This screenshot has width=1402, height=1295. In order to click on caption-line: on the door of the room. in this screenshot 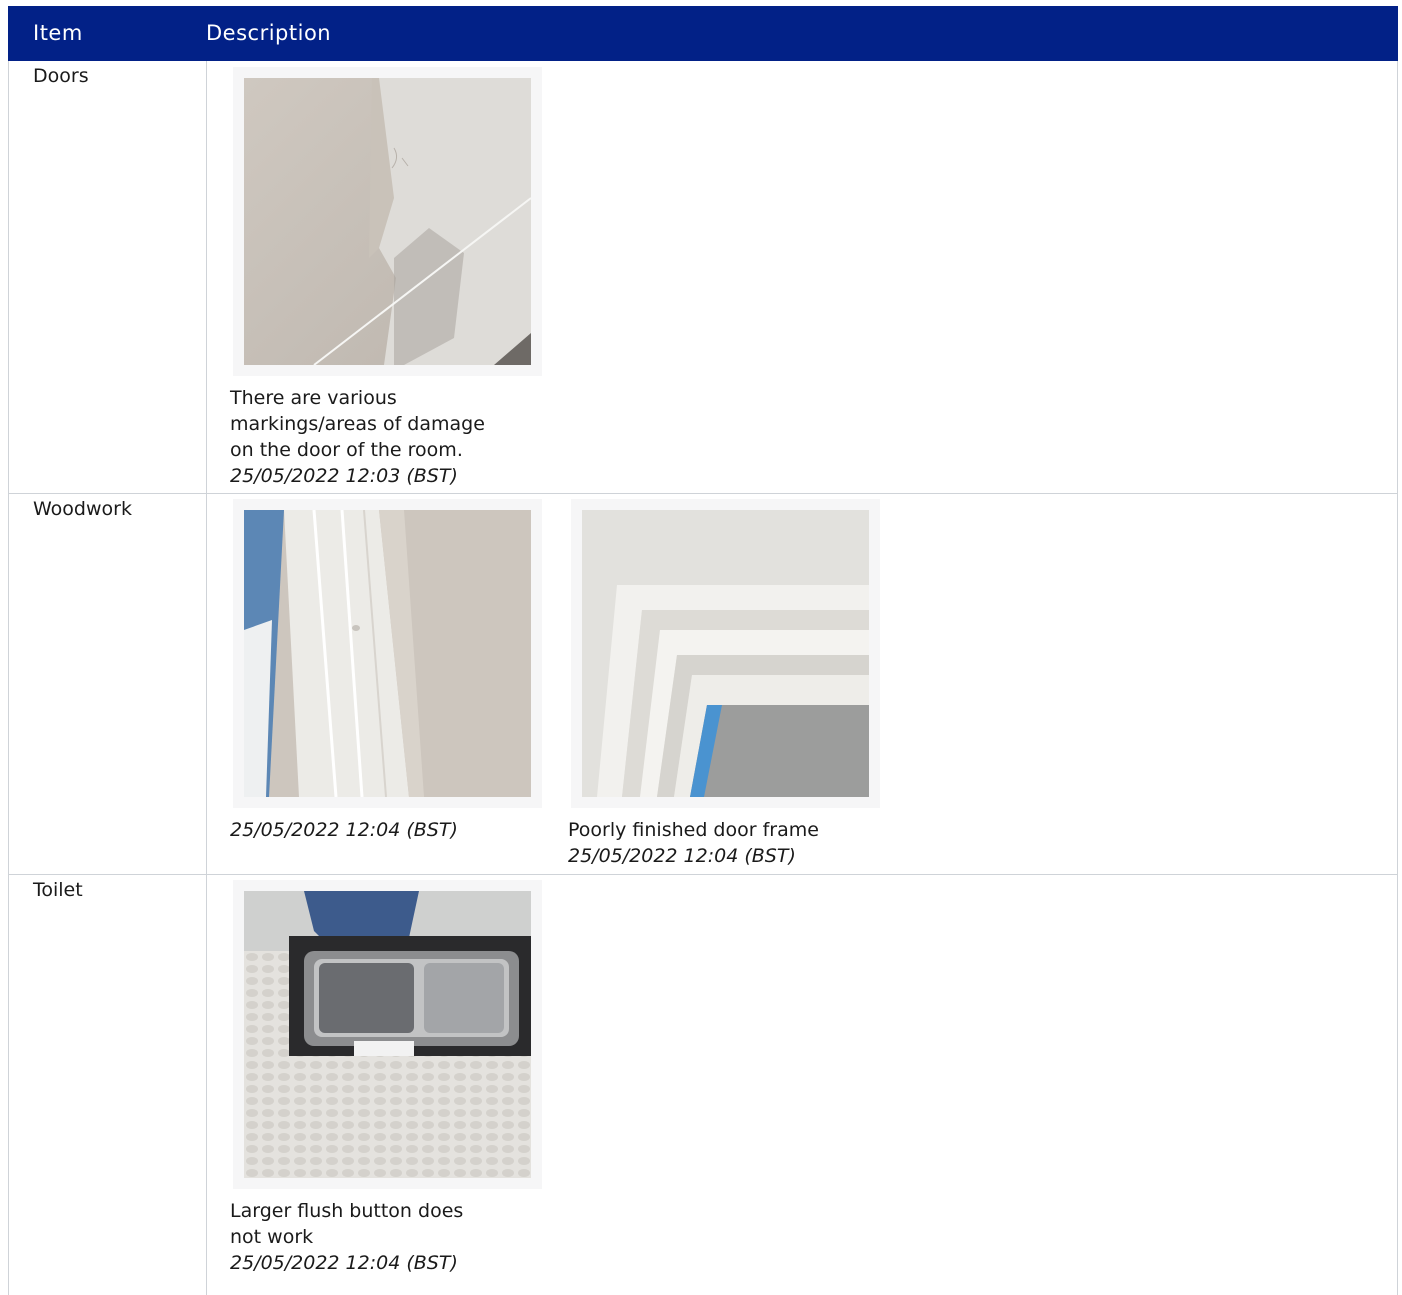, I will do `click(346, 450)`.